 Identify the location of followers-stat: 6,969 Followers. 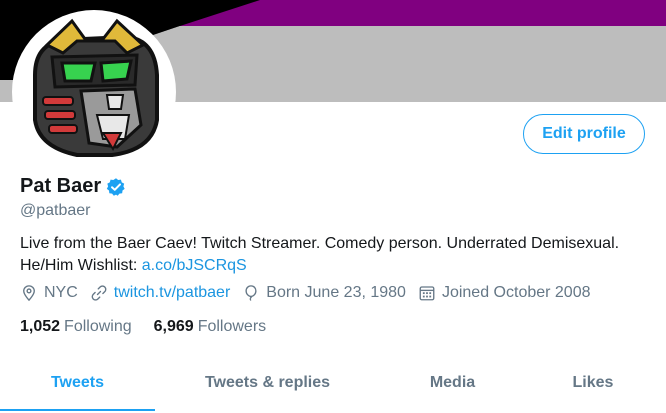
(210, 327).